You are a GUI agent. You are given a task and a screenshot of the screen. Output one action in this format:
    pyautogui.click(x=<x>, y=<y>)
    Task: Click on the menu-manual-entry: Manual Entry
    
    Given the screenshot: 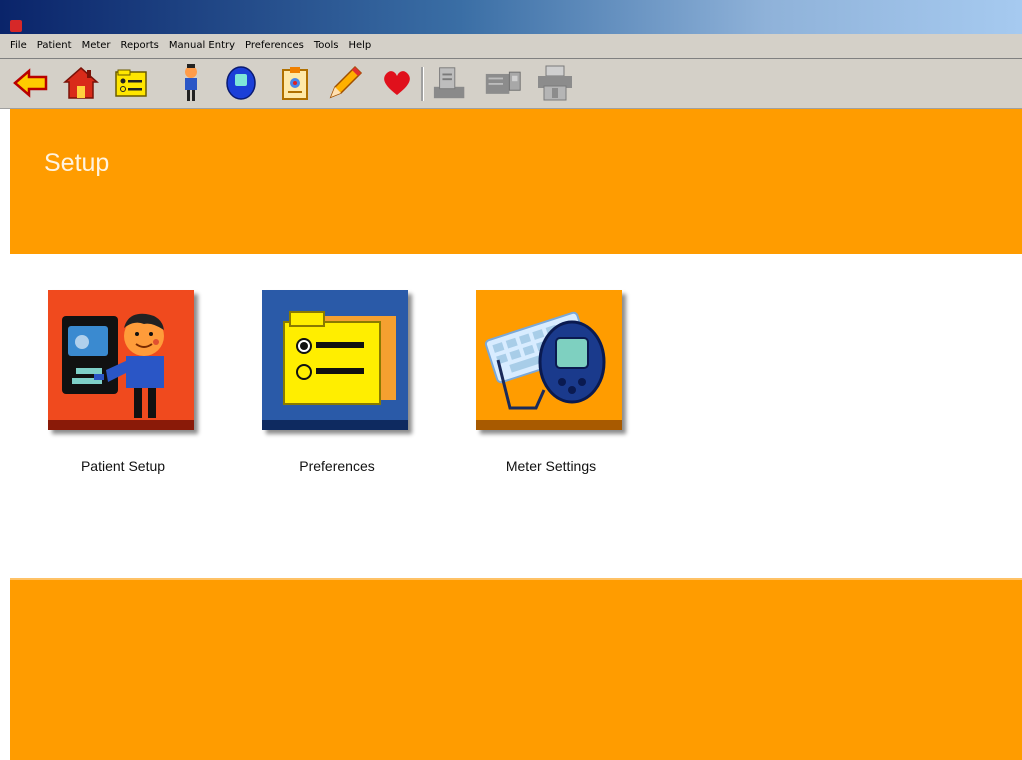 What is the action you would take?
    pyautogui.click(x=202, y=46)
    